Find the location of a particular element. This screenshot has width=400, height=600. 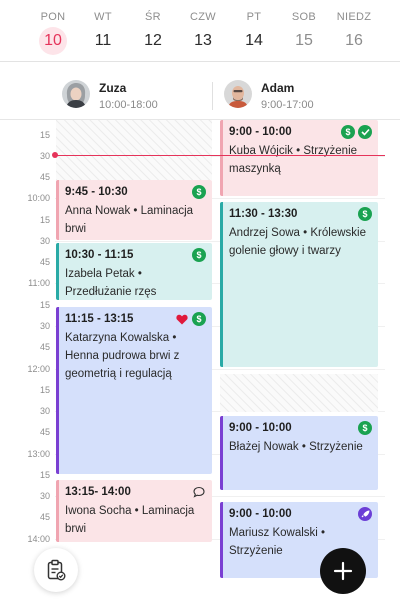

day-name: PT is located at coordinates (254, 17).